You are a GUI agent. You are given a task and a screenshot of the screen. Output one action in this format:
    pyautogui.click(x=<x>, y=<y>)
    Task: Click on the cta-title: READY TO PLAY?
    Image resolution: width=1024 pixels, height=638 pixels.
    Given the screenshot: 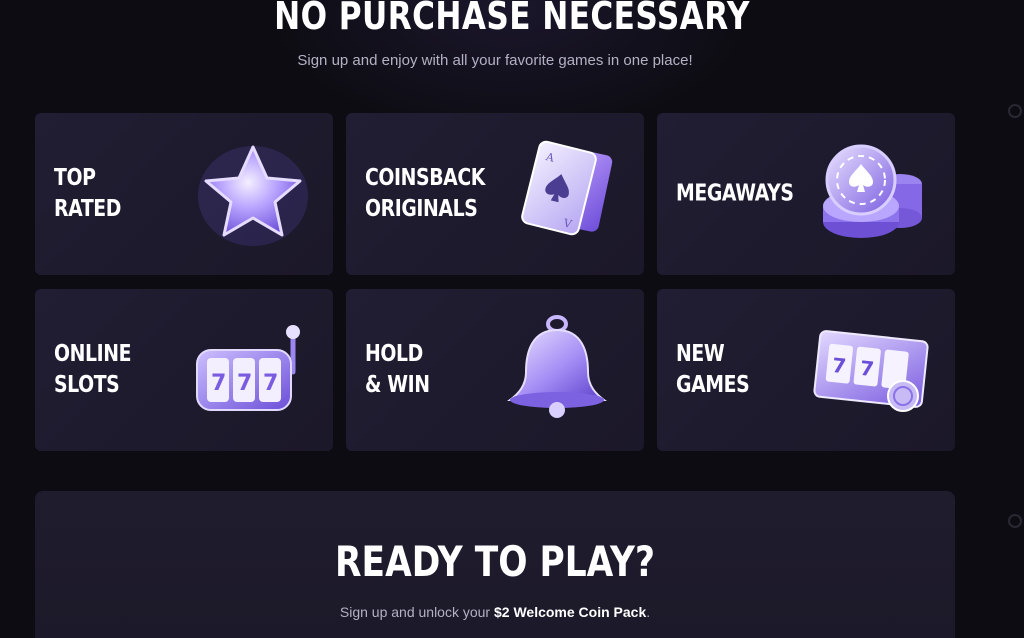 What is the action you would take?
    pyautogui.click(x=495, y=561)
    